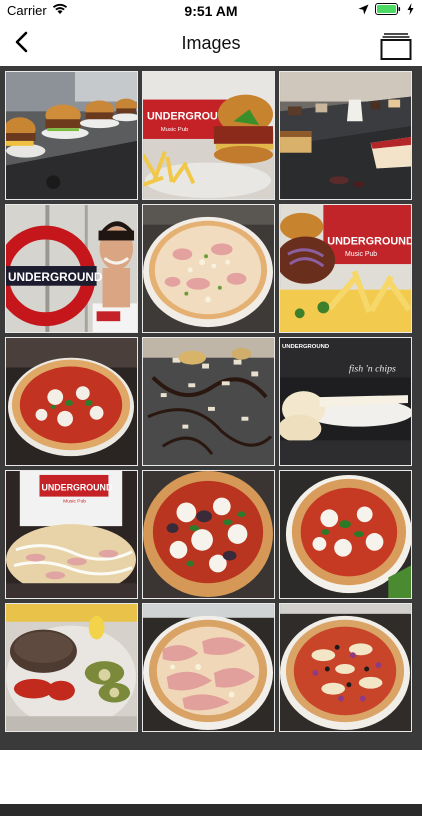 This screenshot has width=422, height=816. I want to click on burgers-photo, so click(71, 135).